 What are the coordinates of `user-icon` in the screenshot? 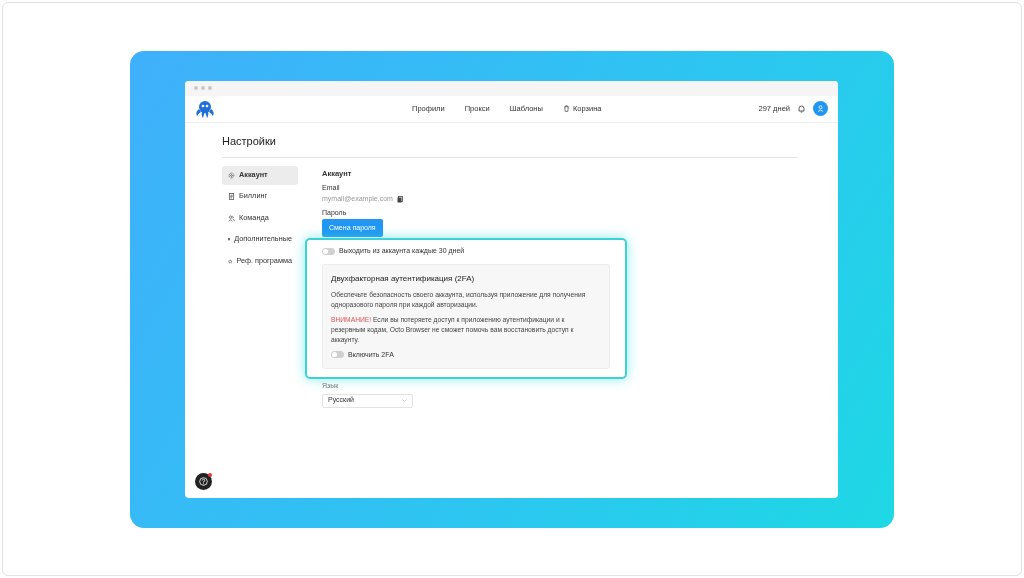 It's located at (820, 108).